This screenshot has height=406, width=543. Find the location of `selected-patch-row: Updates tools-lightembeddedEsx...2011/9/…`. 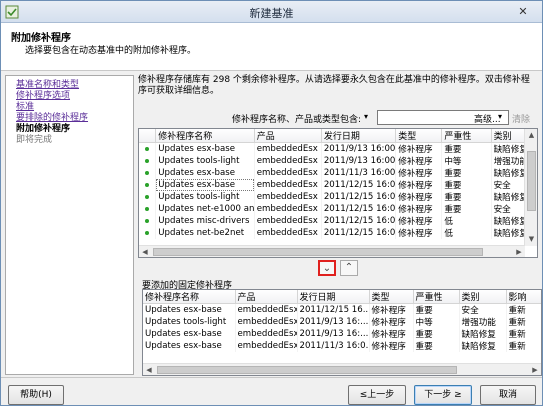

selected-patch-row: Updates tools-lightembeddedEsx...2011/9/… is located at coordinates (342, 322).